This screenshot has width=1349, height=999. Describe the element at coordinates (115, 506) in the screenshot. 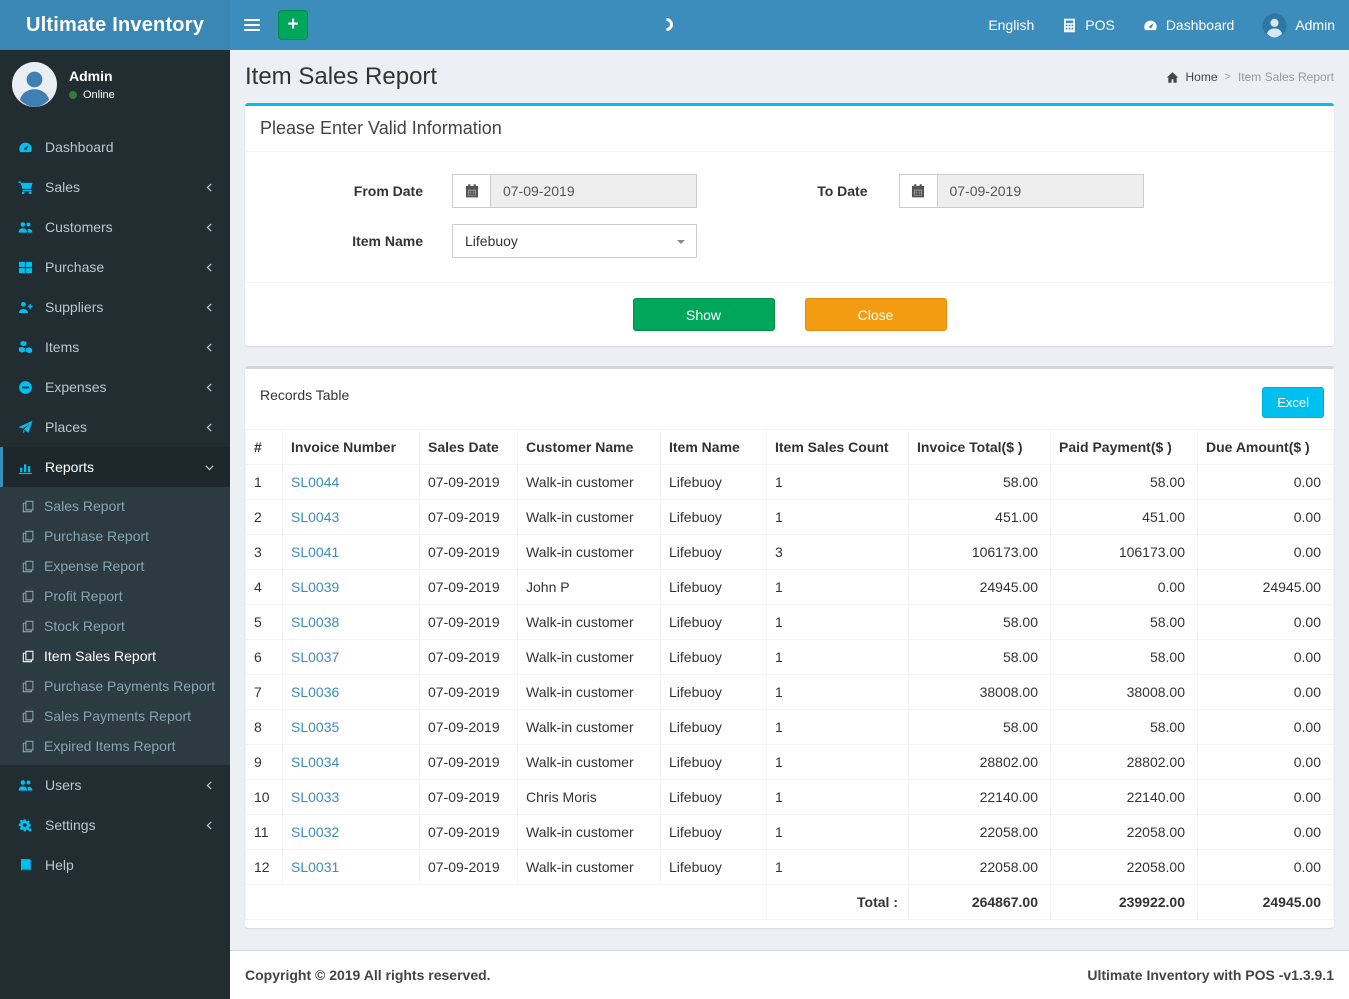

I see `sidebar-subitem-sales-report: Sales Report` at that location.